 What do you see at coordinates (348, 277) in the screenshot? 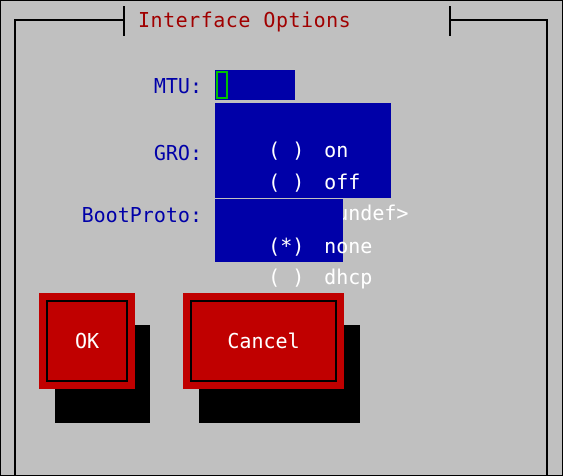
I see `radio-label: dhcp` at bounding box center [348, 277].